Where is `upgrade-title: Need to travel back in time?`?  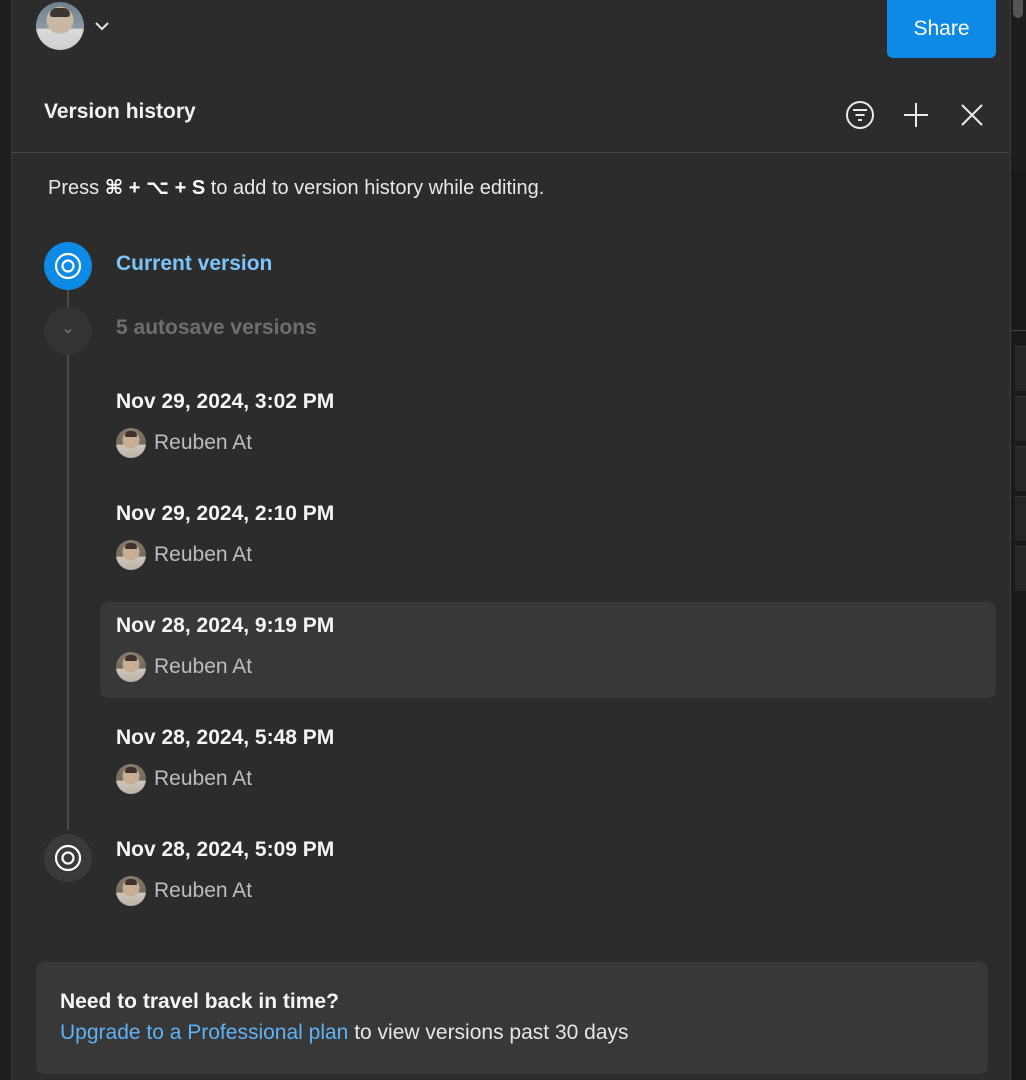 upgrade-title: Need to travel back in time? is located at coordinates (199, 1001).